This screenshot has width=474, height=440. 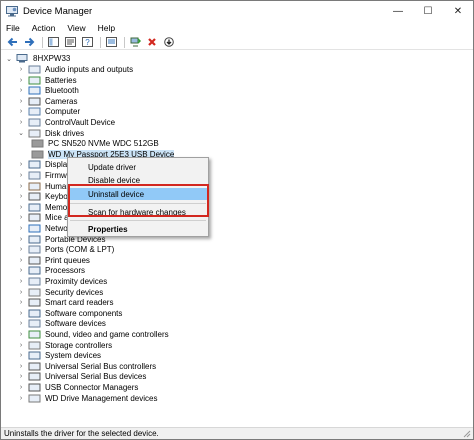 I want to click on maximize-button: ☐, so click(x=428, y=11).